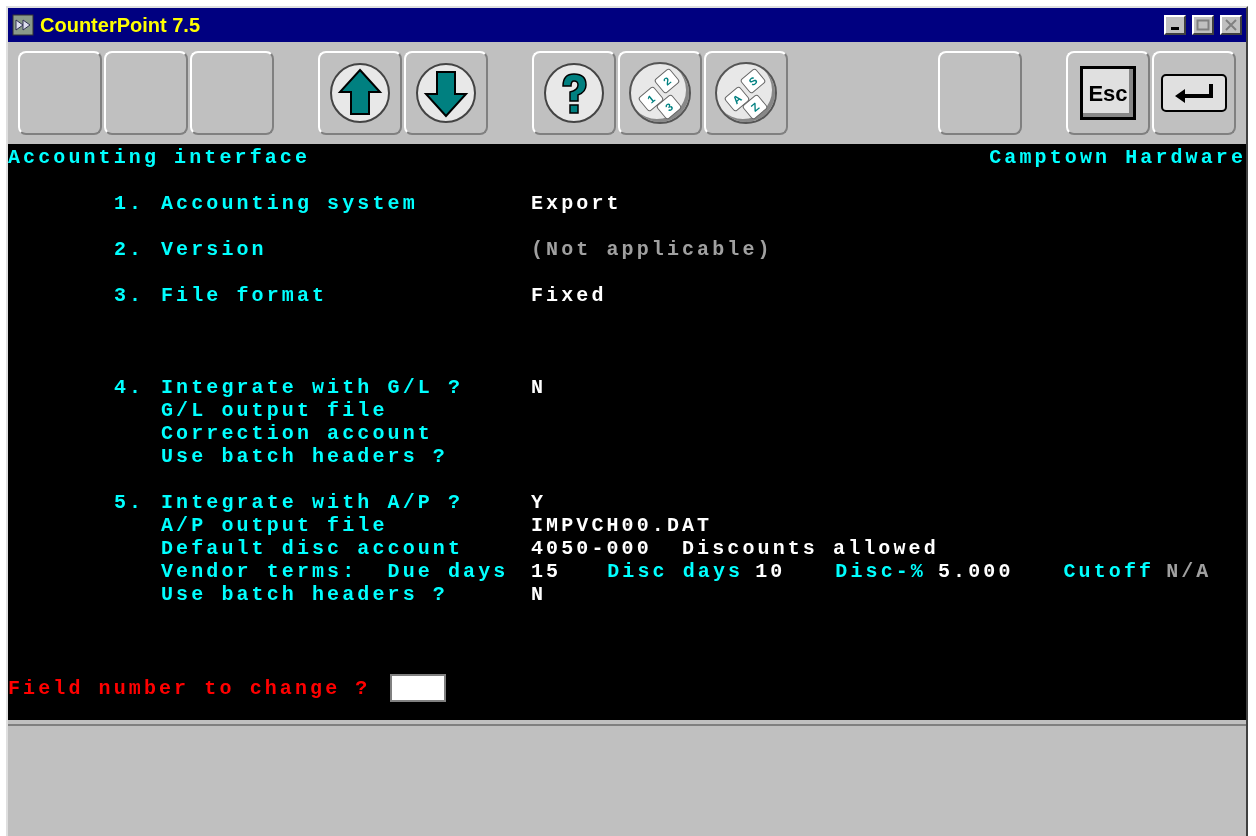 This screenshot has height=836, width=1256. I want to click on window-title: CounterPoint 7.5, so click(120, 25).